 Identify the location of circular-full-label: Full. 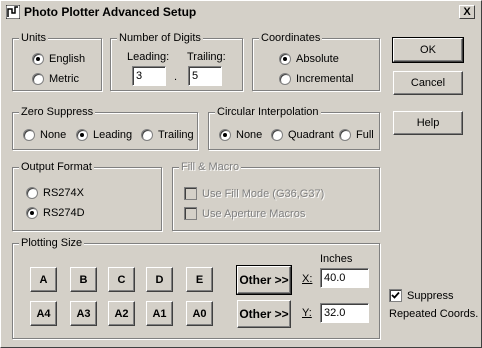
(365, 135).